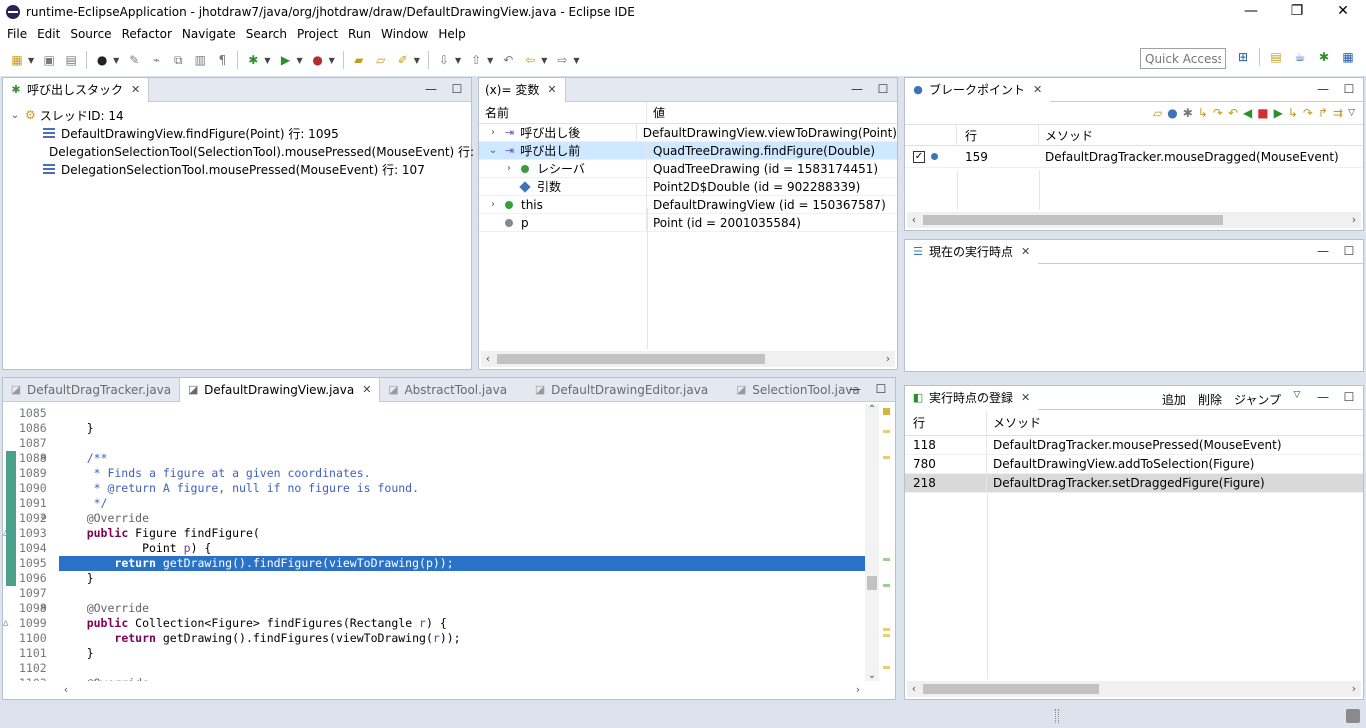 Image resolution: width=1366 pixels, height=728 pixels. I want to click on pin-dropdown-icon: ▼, so click(417, 60).